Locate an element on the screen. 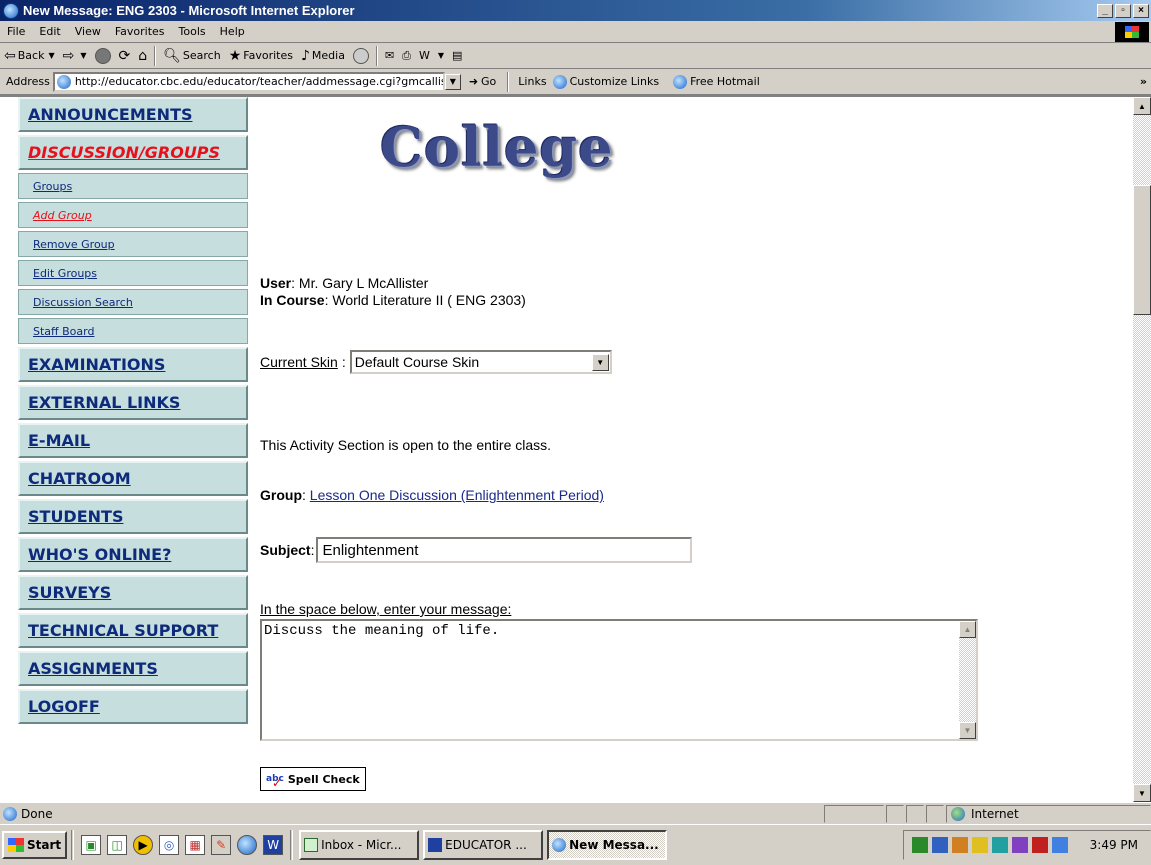  skin-row: Current Skin: Default Course Skin ▼ is located at coordinates (436, 362).